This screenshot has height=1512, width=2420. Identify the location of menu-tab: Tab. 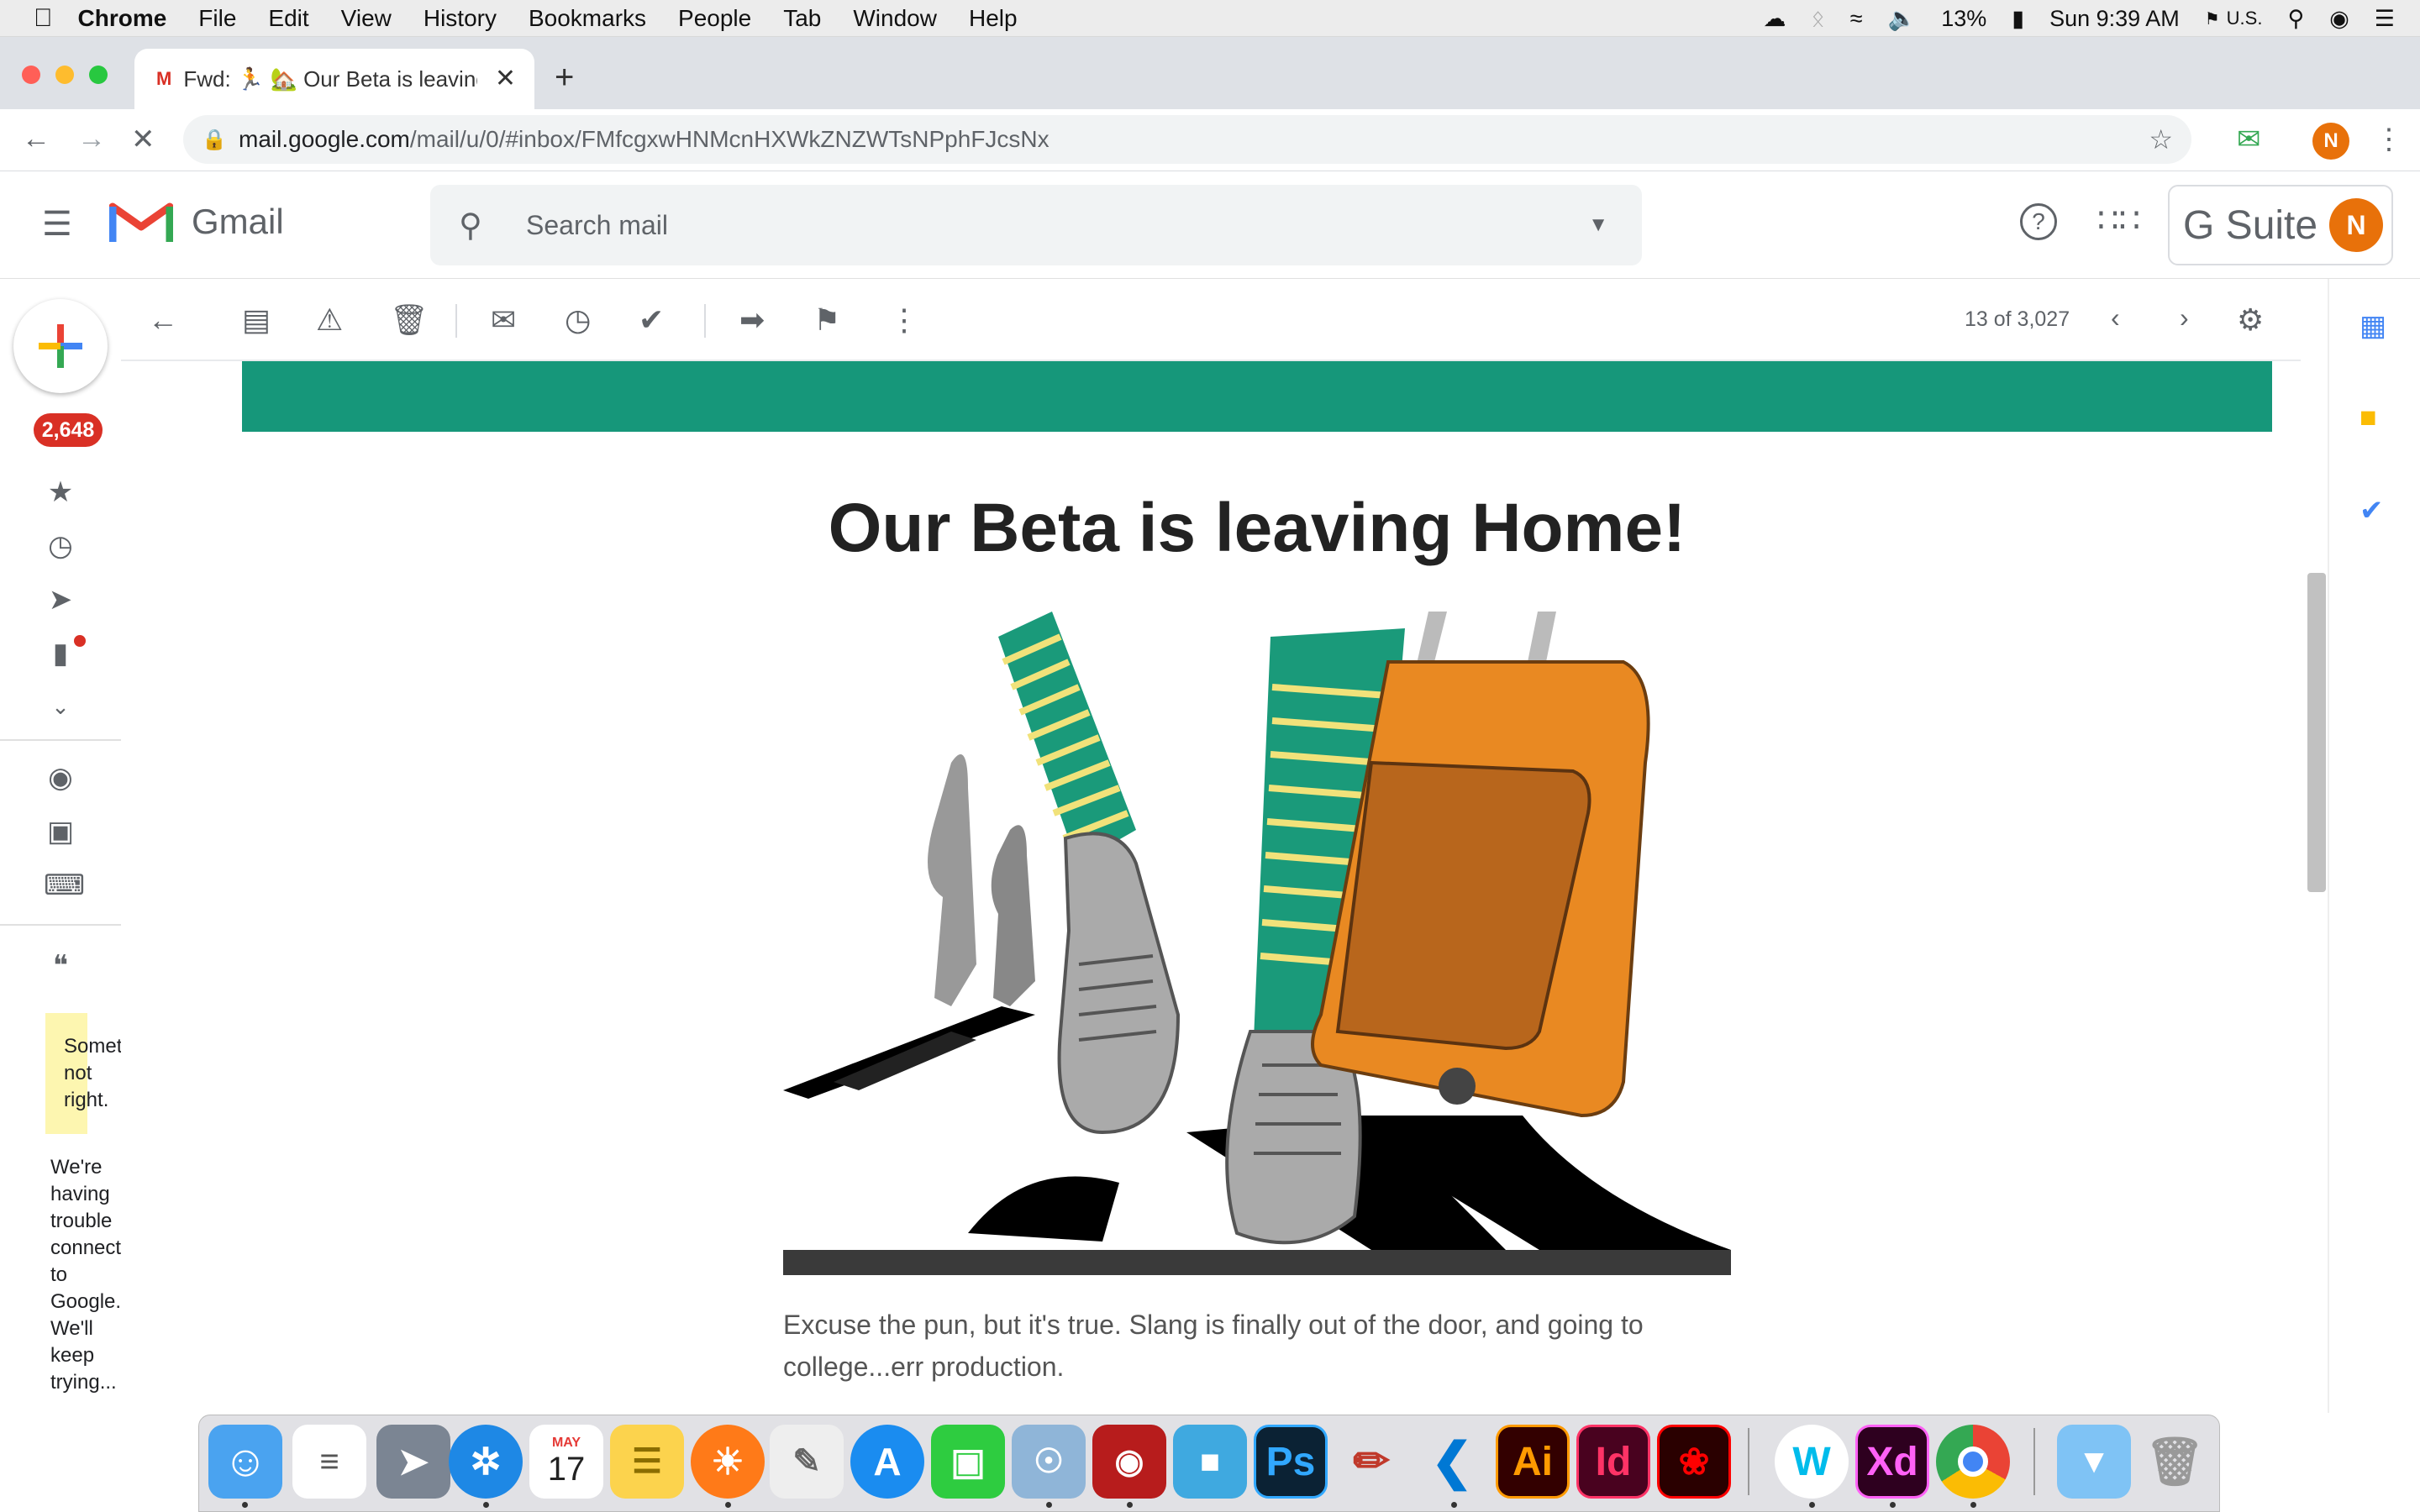
(802, 18).